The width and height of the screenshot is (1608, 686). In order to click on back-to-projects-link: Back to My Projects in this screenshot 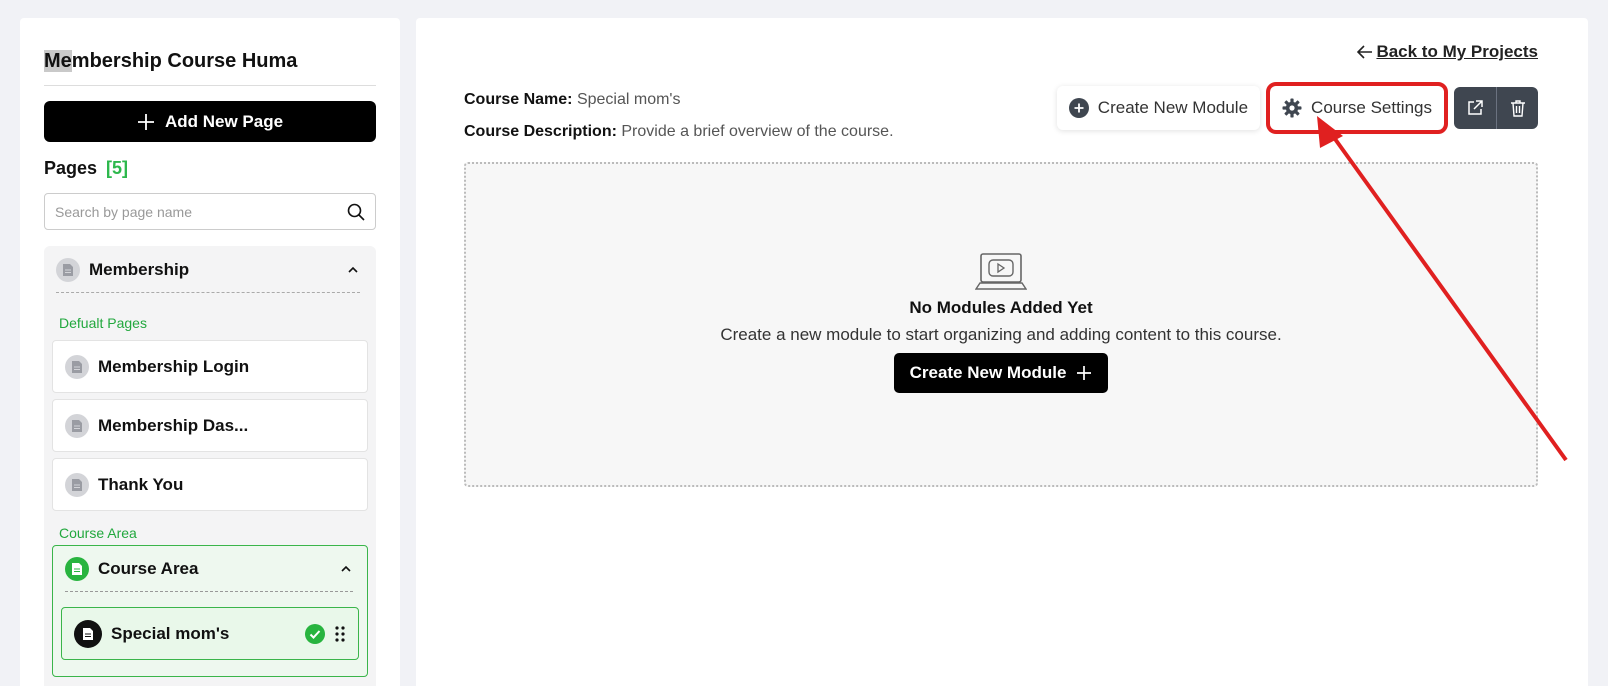, I will do `click(1447, 52)`.